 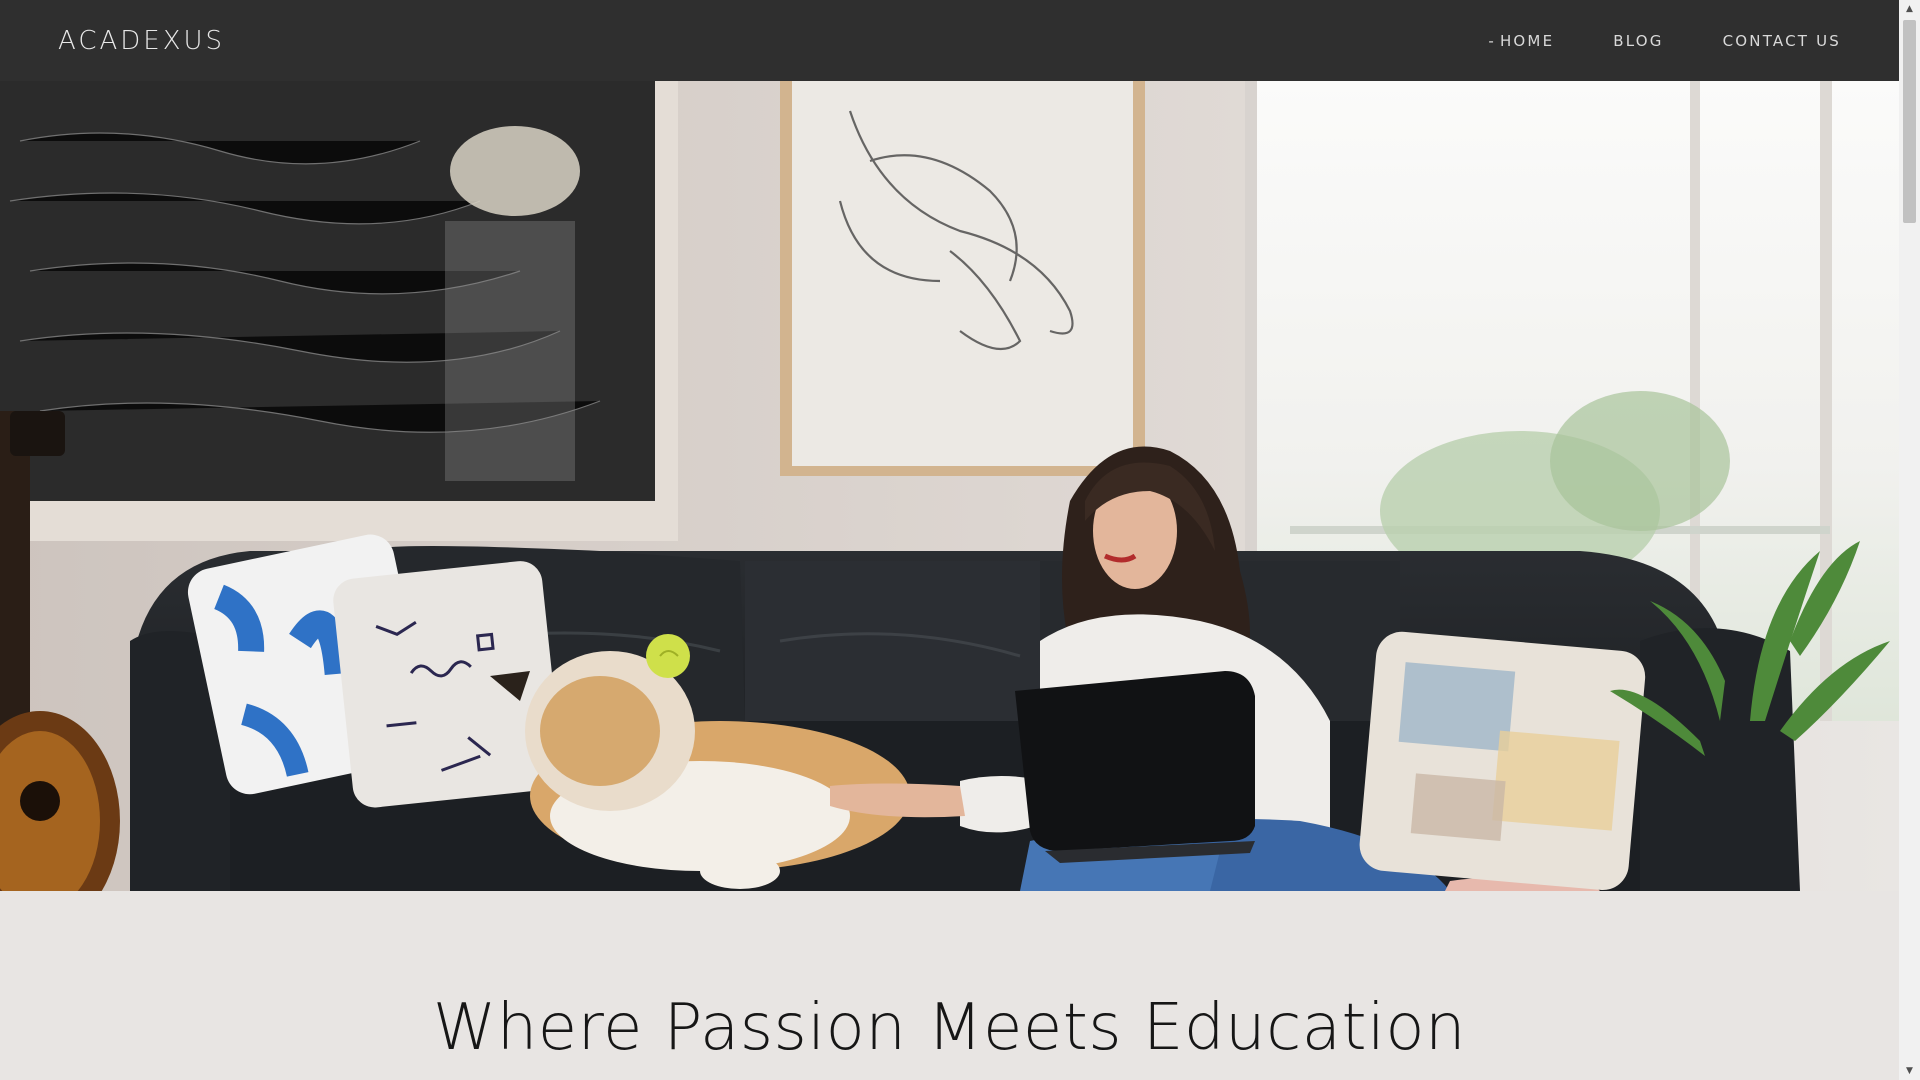 I want to click on main-nav: - HOME BLOG CONTACT US, so click(x=1635, y=41).